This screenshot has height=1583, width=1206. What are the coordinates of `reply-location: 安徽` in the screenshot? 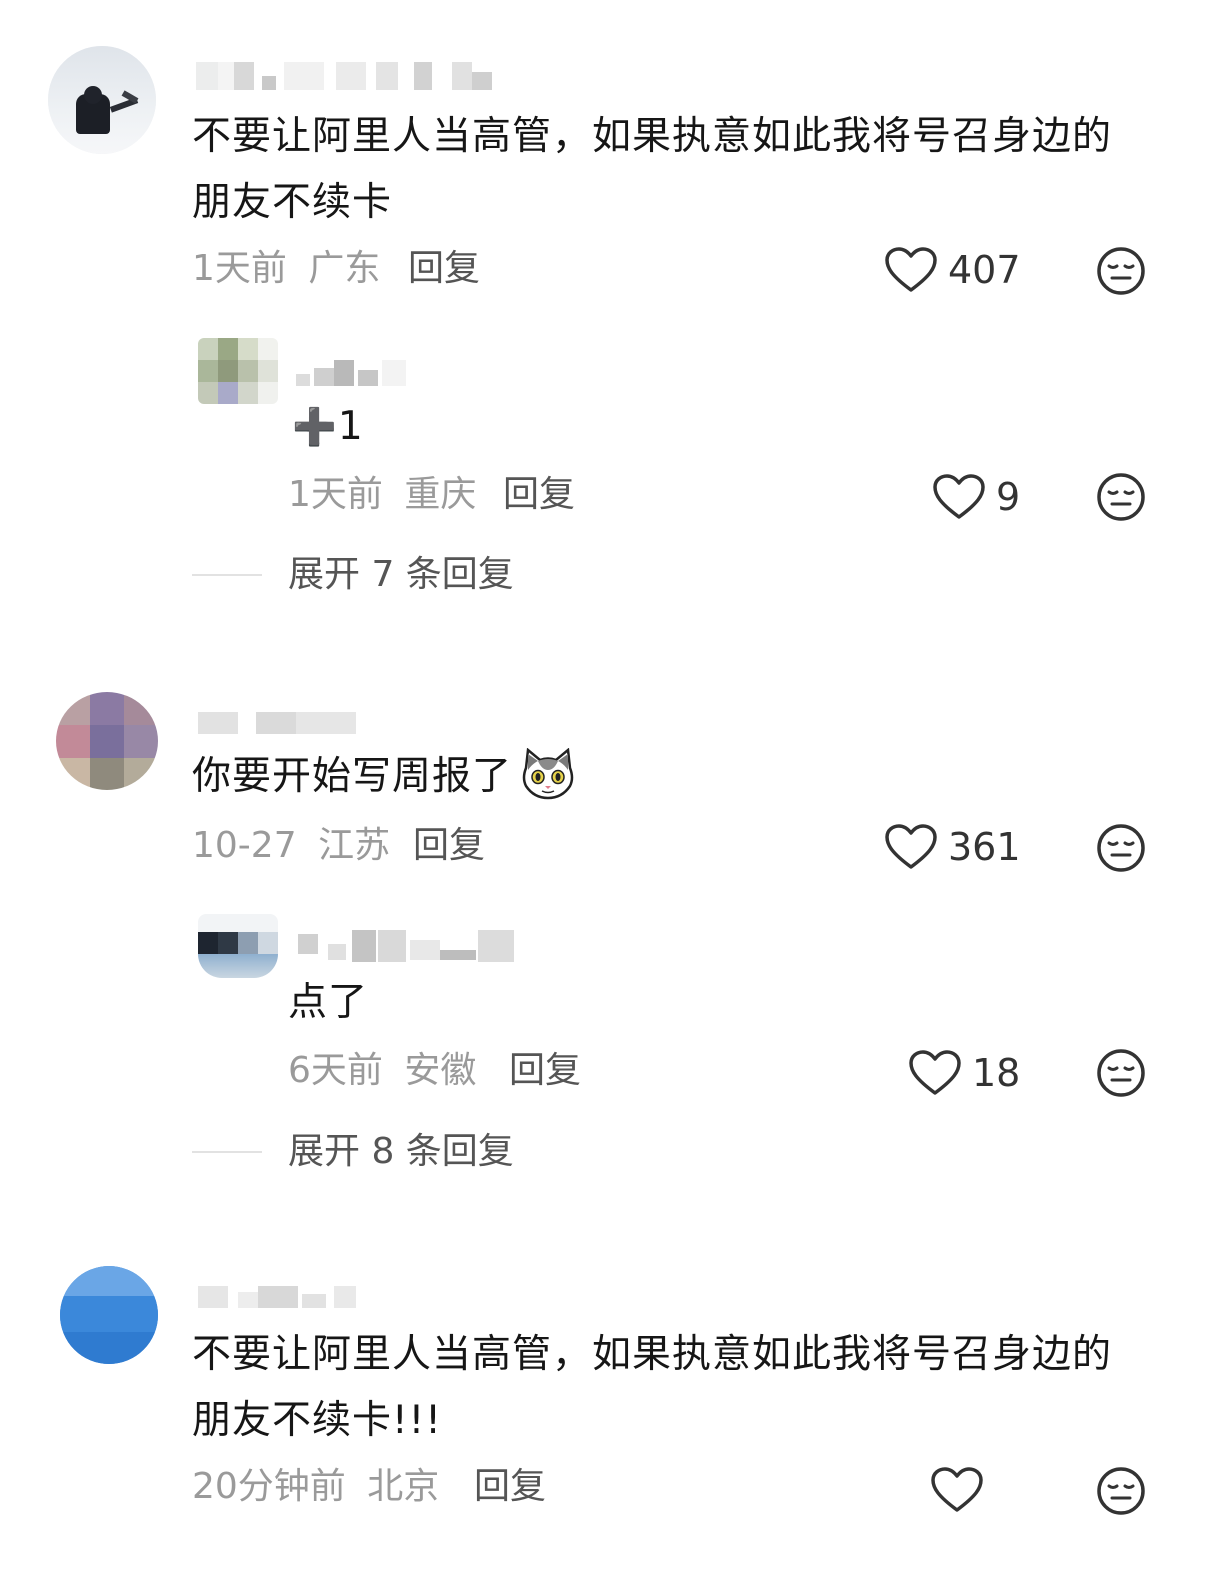 It's located at (440, 1070).